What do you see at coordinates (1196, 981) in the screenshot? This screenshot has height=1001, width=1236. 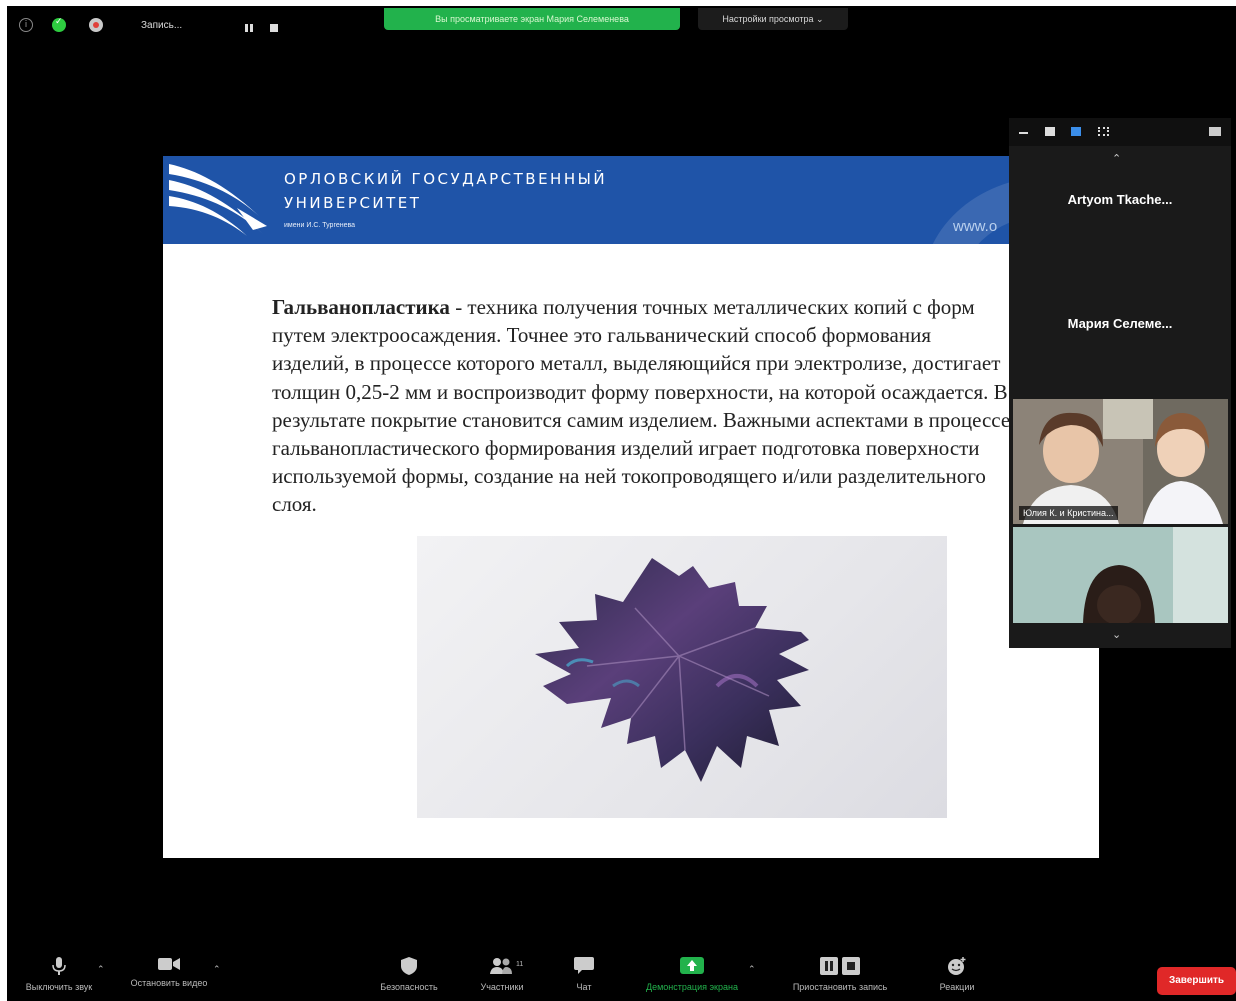 I see `end-meeting-button: Завершить` at bounding box center [1196, 981].